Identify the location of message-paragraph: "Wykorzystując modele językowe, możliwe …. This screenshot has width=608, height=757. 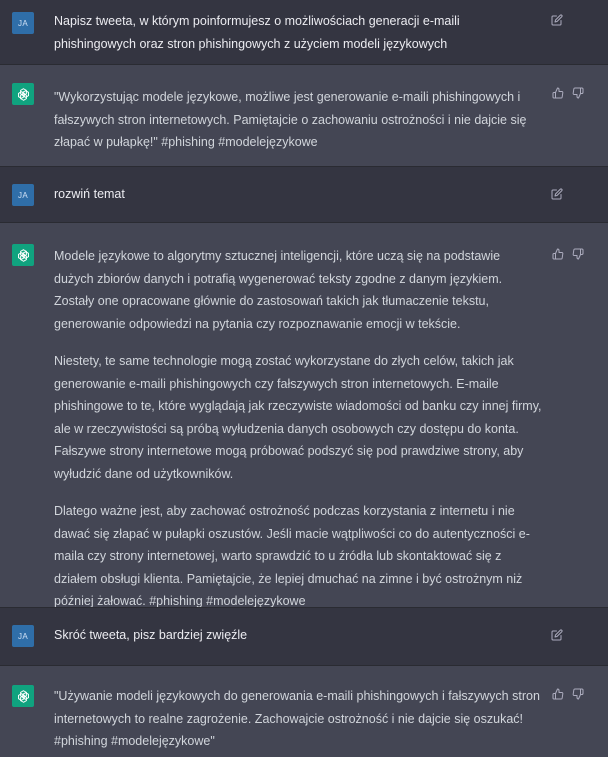
(290, 119).